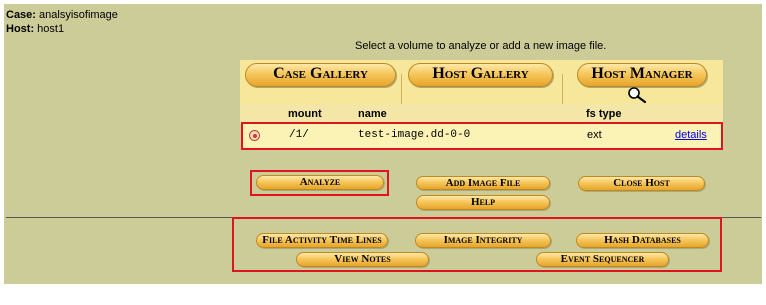  I want to click on host-value: host1, so click(51, 29).